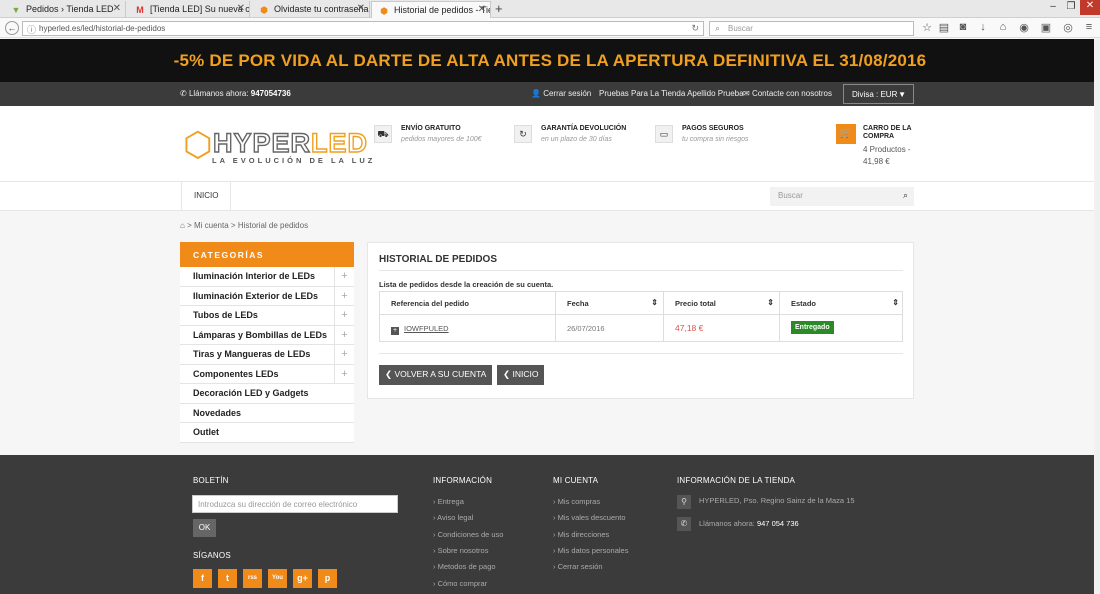 The width and height of the screenshot is (1100, 594). Describe the element at coordinates (460, 583) in the screenshot. I see `footer-link: › Cómo comprar` at that location.